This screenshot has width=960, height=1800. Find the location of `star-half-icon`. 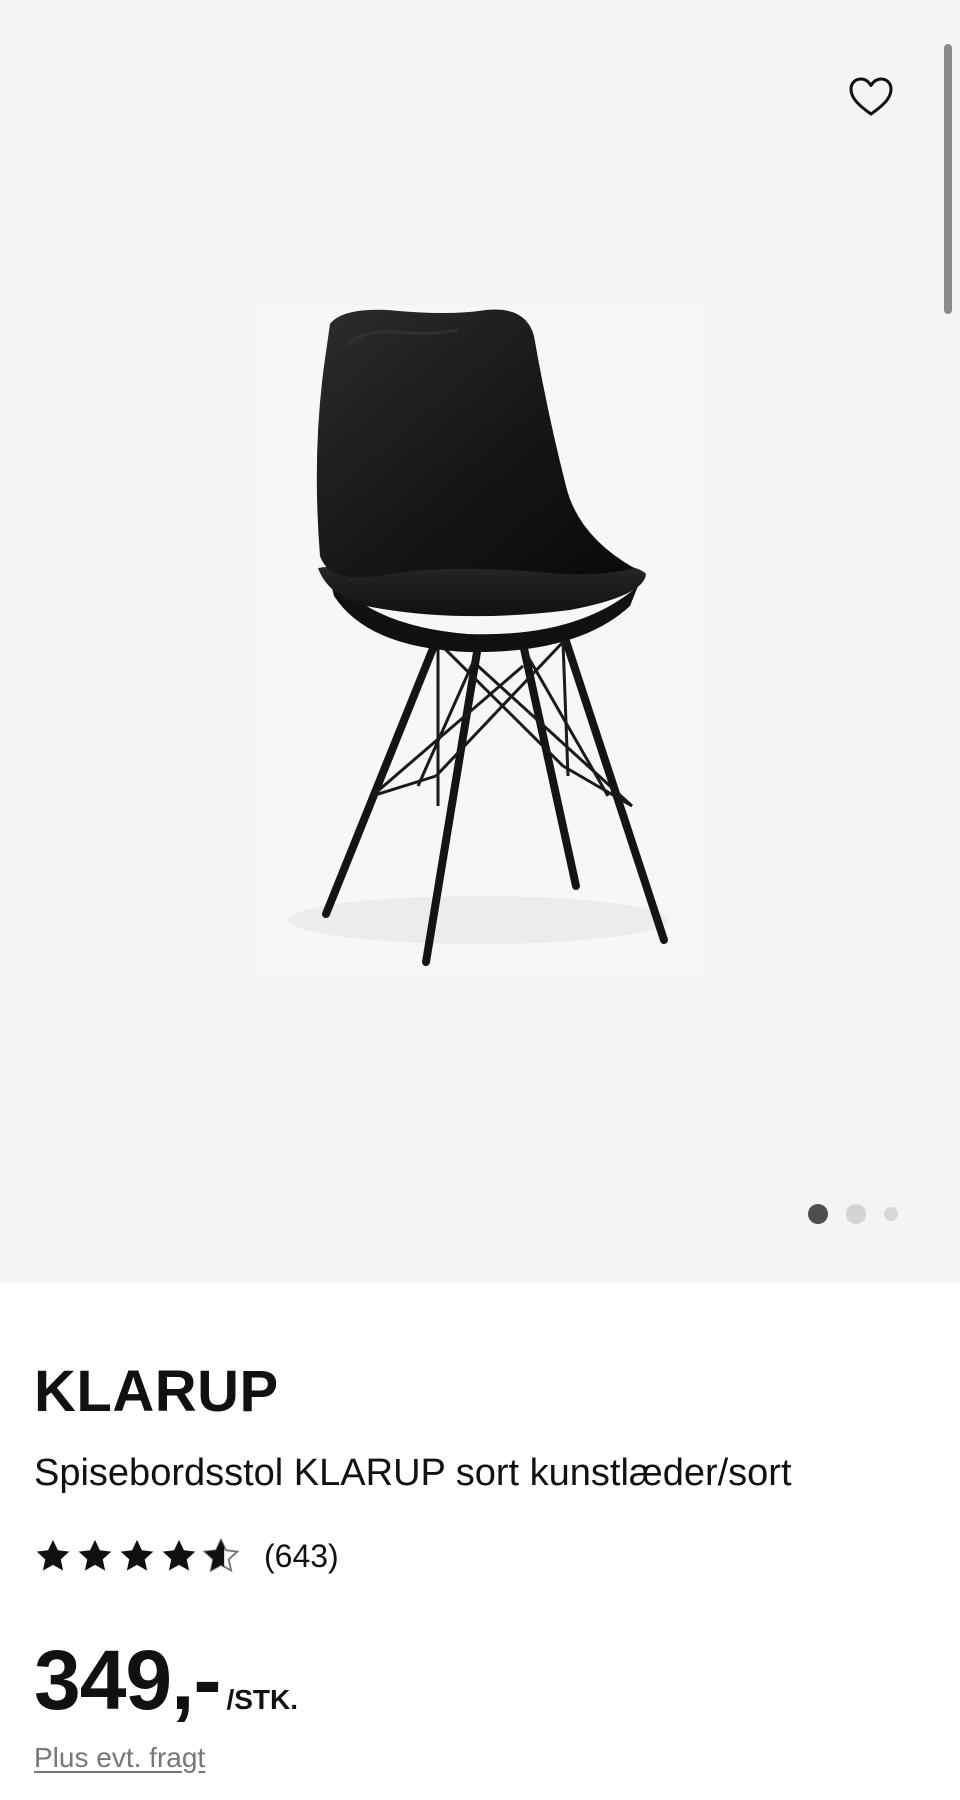

star-half-icon is located at coordinates (221, 1555).